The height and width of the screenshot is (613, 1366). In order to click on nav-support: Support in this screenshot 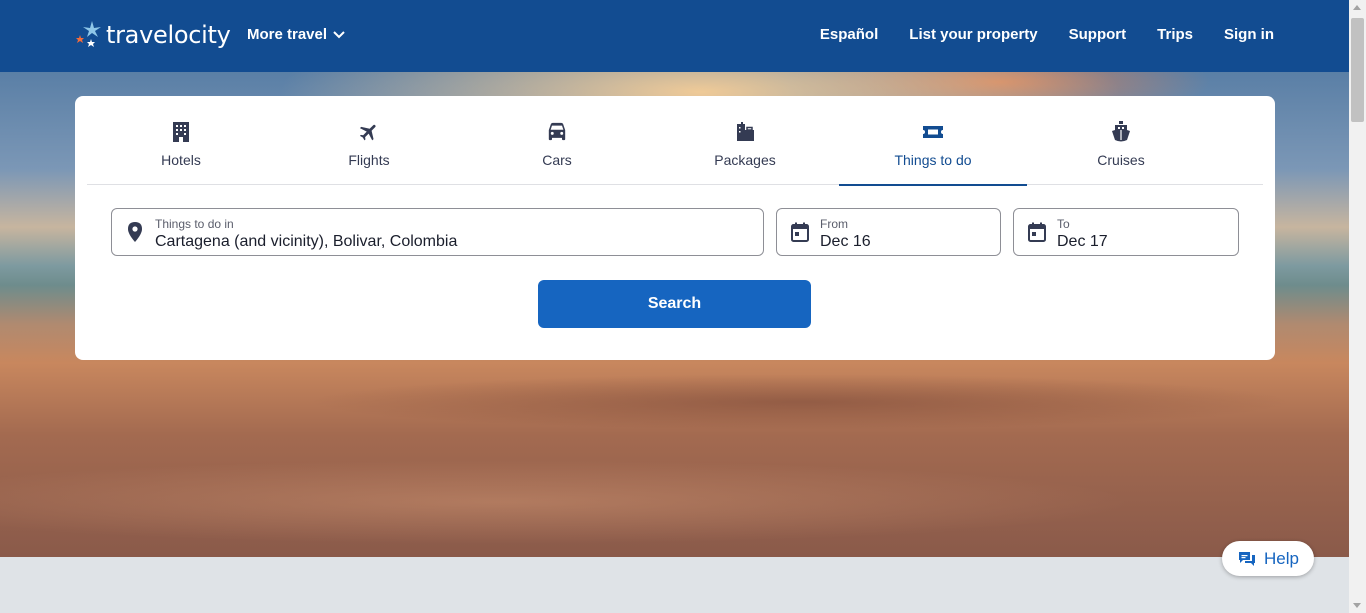, I will do `click(1098, 36)`.